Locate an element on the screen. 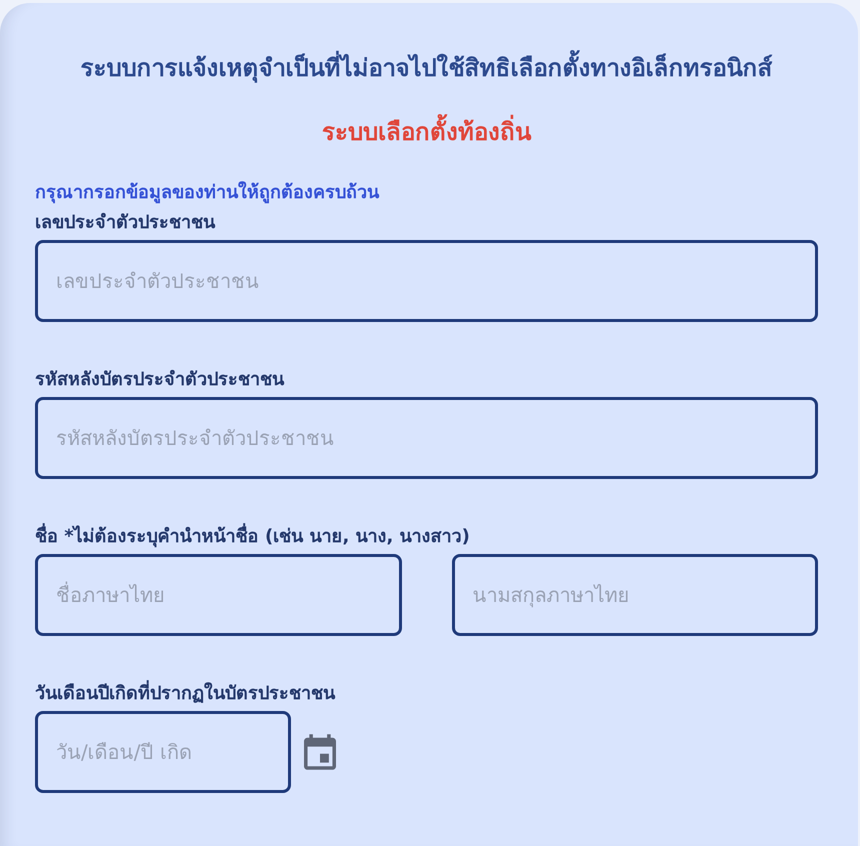  field-label: ชื่อ *ไม่ต้องระบุคำนำหน้าชื่อ (เช่น นาย, นาง, นางสาว) is located at coordinates (252, 537).